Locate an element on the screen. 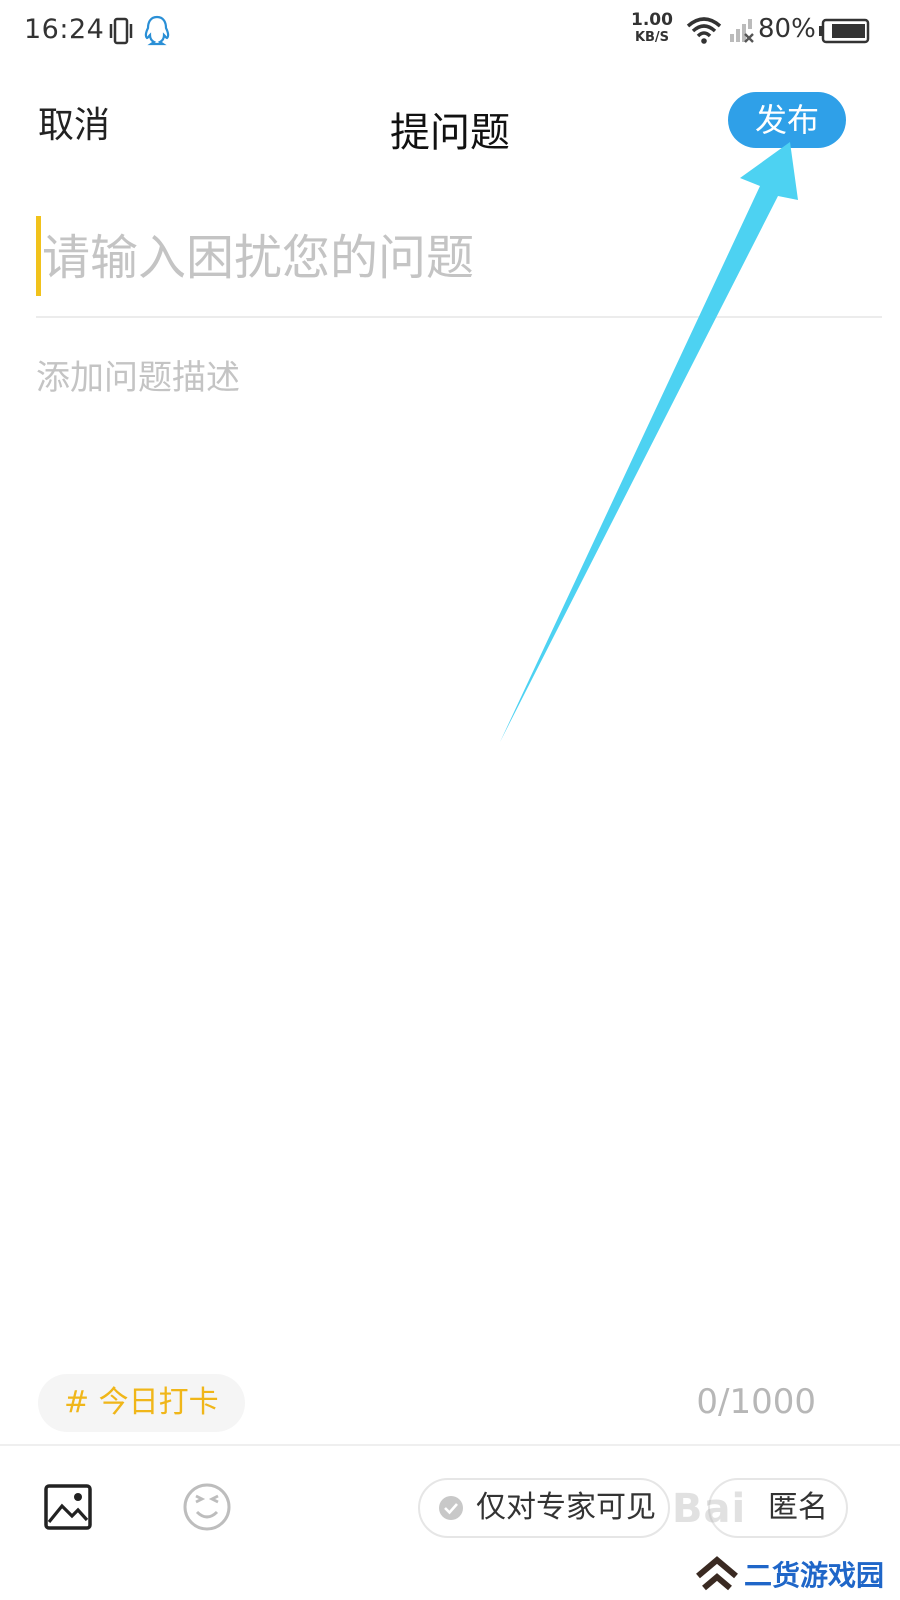 The width and height of the screenshot is (900, 1600). emoji-icon is located at coordinates (207, 1507).